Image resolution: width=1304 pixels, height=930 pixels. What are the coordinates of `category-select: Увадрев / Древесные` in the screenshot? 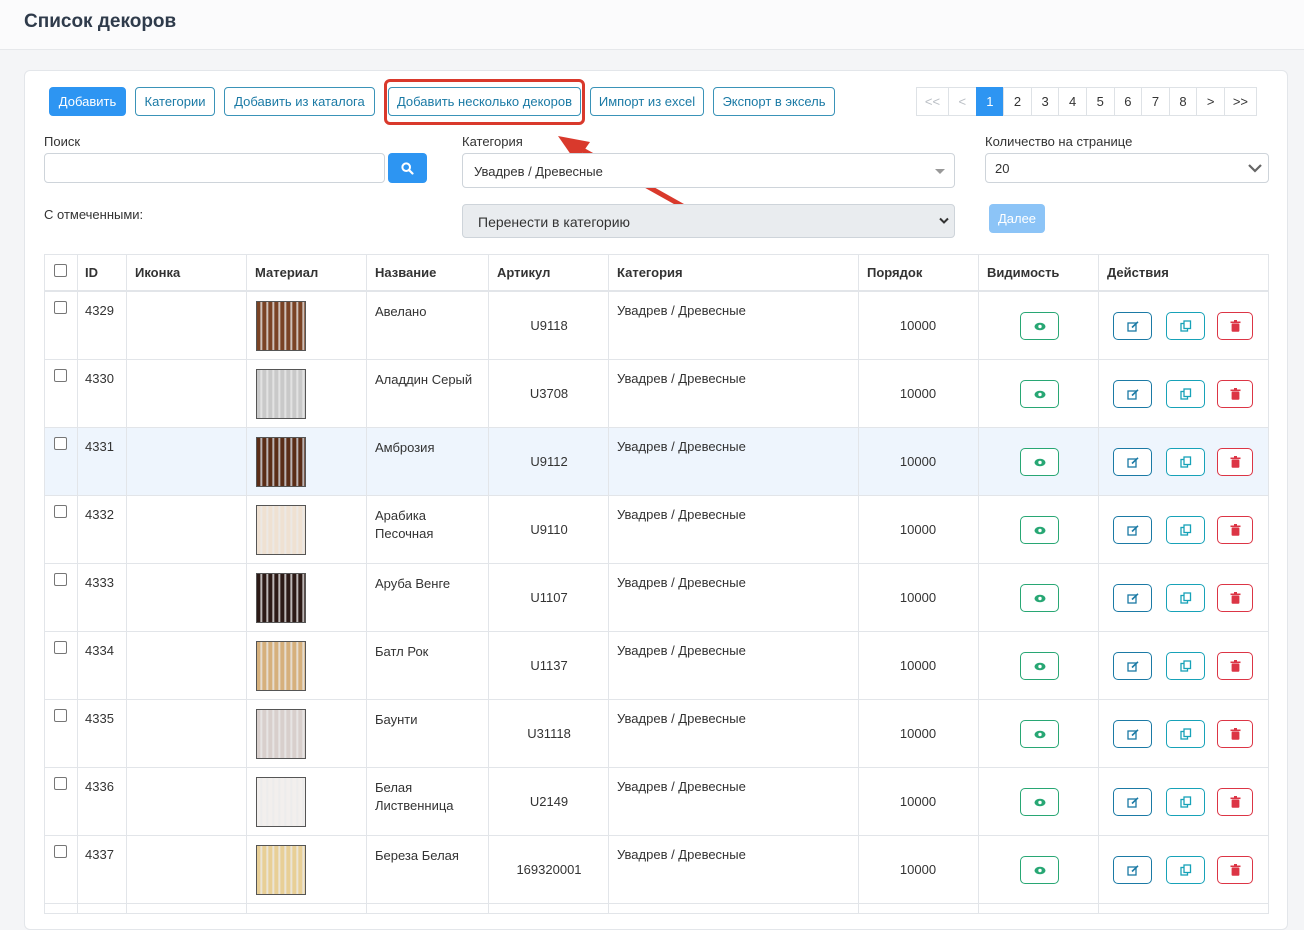 It's located at (708, 170).